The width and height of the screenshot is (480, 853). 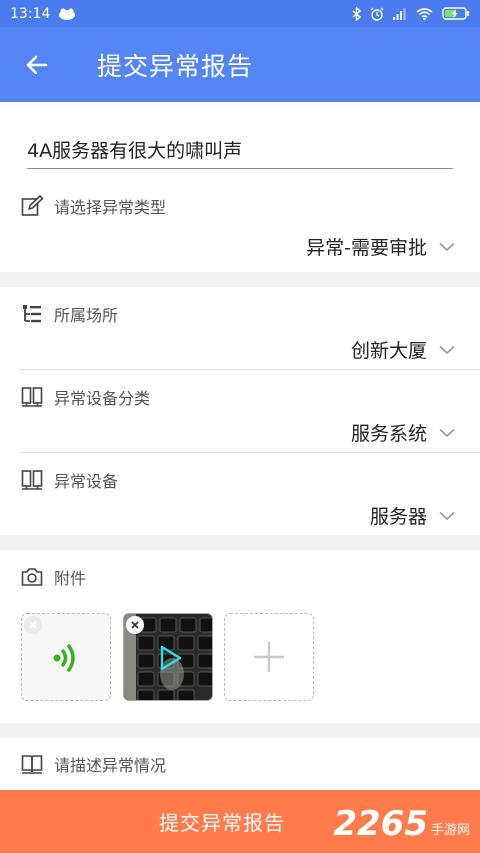 I want to click on description-label-row: 请描述异常情况, so click(x=93, y=764).